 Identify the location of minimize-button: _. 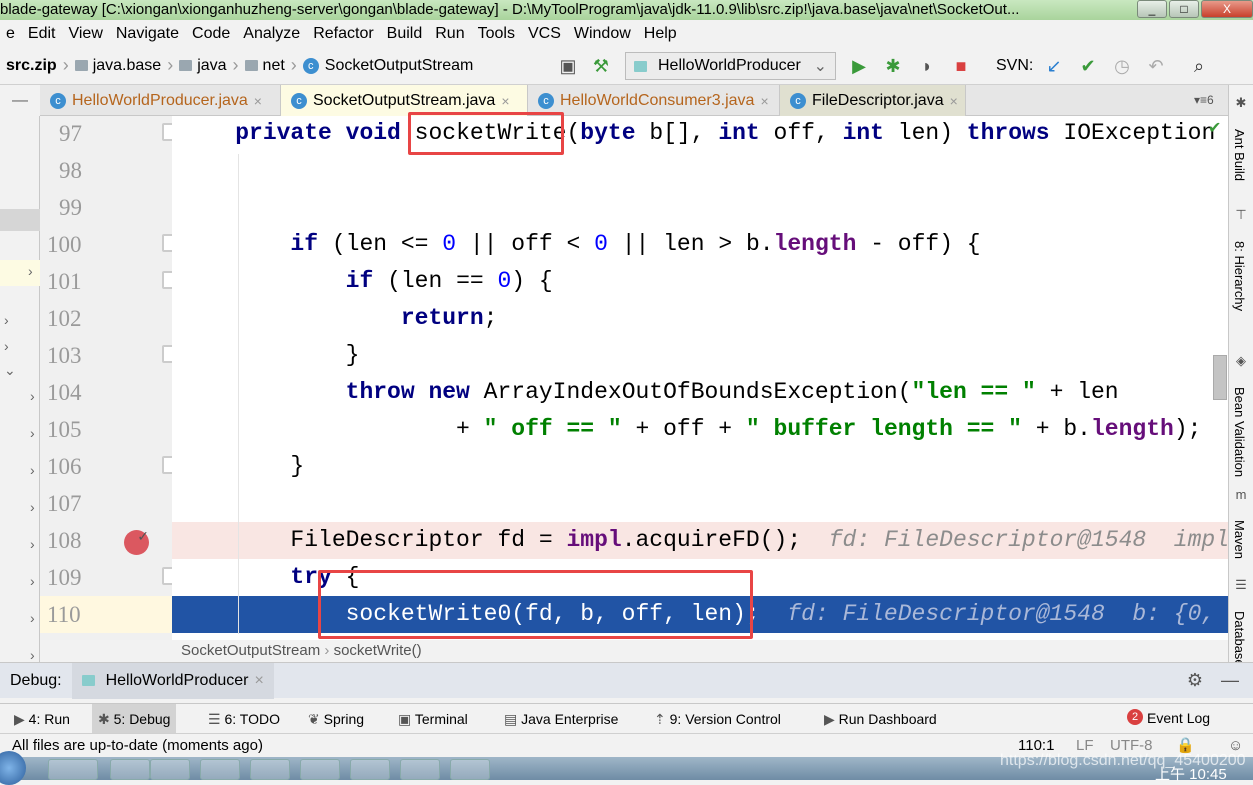
(1152, 9).